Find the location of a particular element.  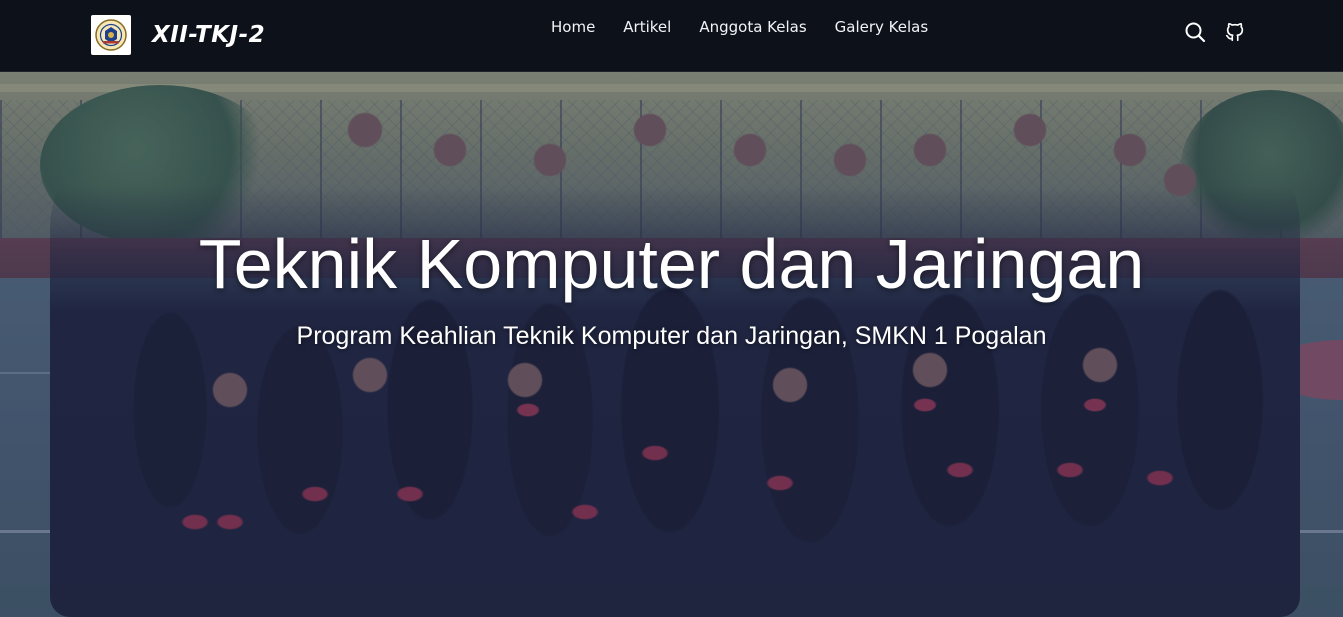

nav-link-home: Home is located at coordinates (573, 27).